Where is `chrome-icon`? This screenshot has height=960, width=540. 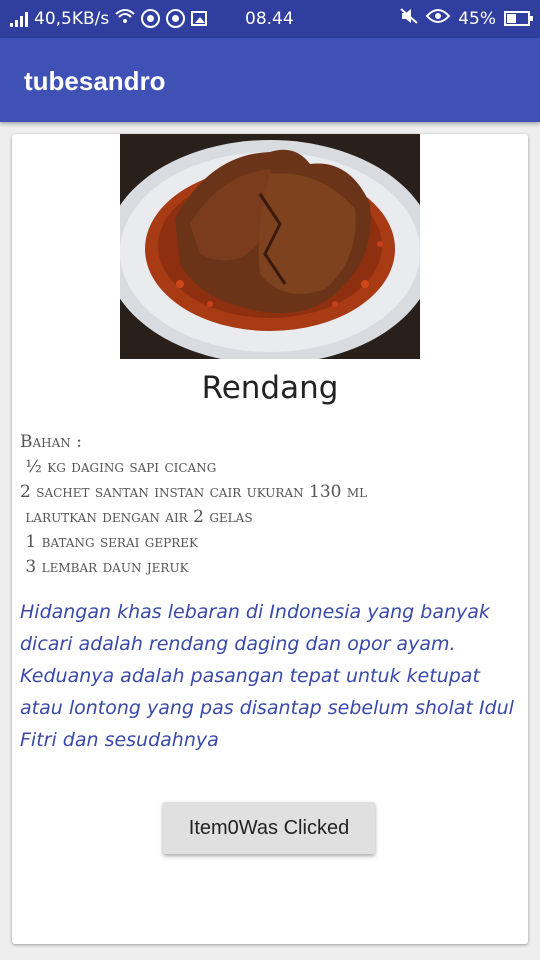
chrome-icon is located at coordinates (151, 18).